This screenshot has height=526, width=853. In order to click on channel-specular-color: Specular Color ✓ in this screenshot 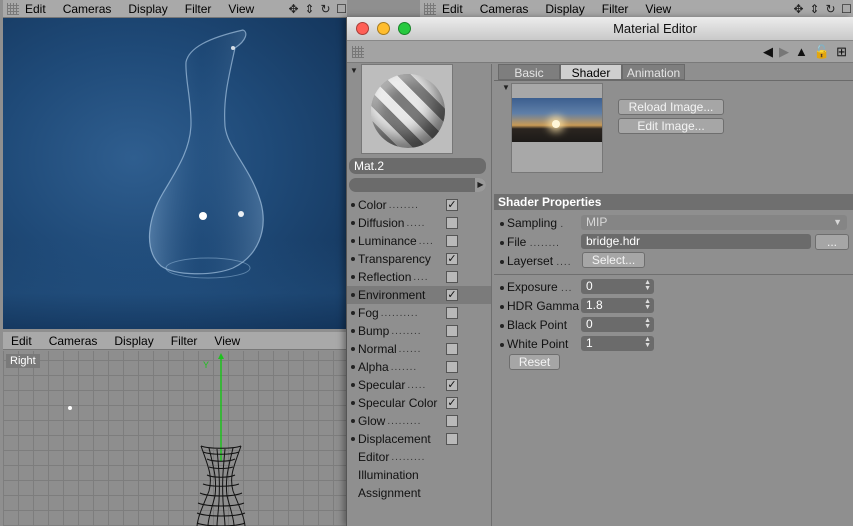, I will do `click(419, 403)`.